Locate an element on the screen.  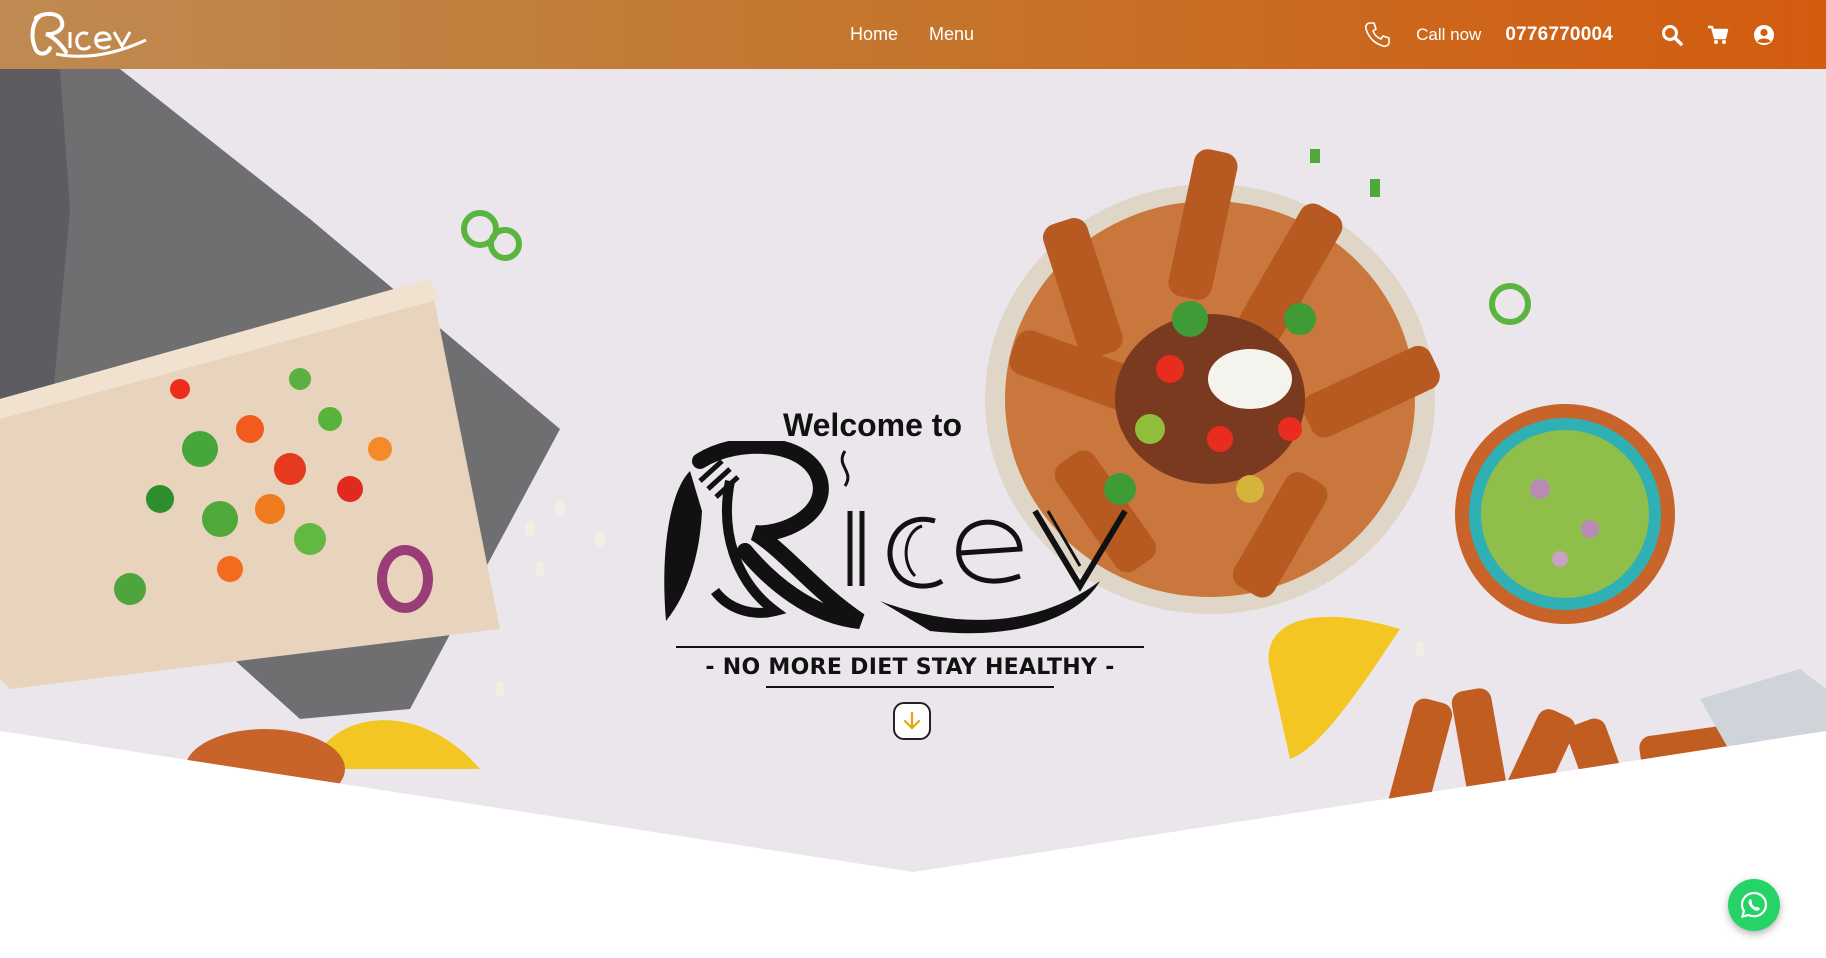
nav-link-home: Home is located at coordinates (874, 34).